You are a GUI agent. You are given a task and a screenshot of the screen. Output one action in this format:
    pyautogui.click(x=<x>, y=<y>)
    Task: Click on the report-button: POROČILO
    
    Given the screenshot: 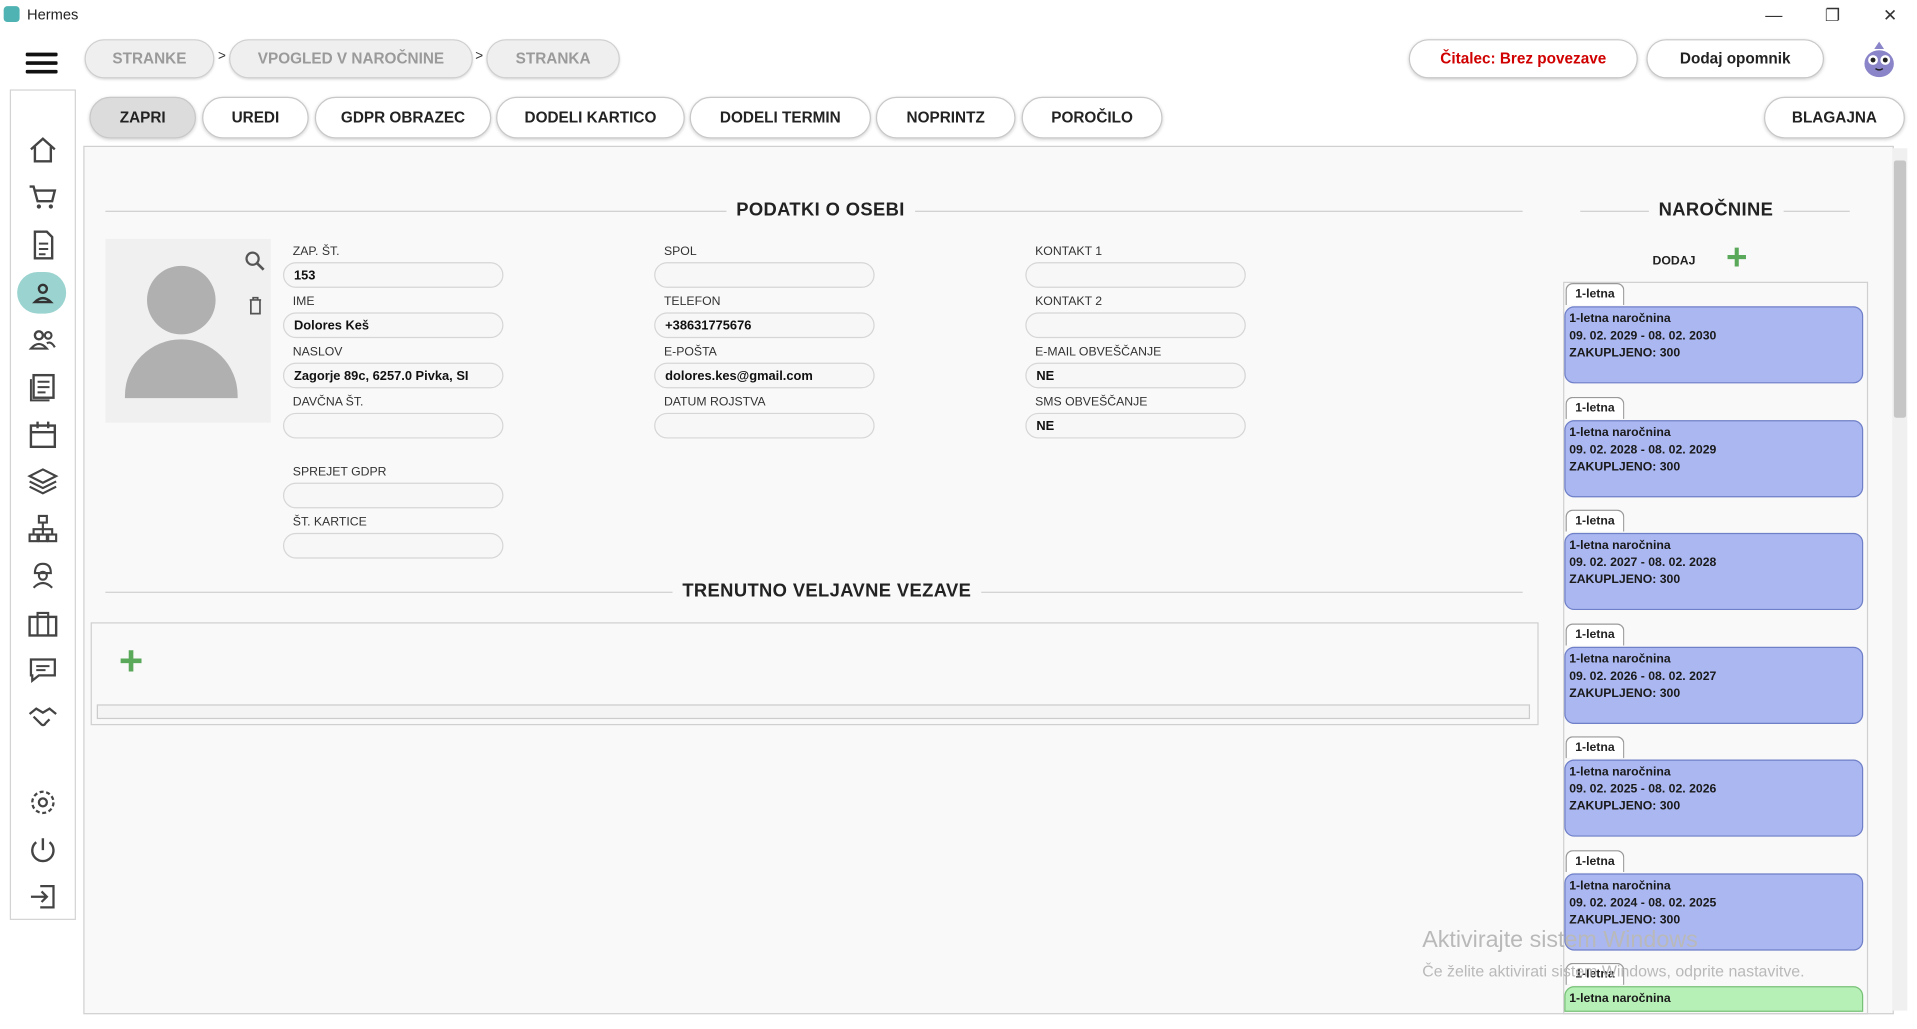 What is the action you would take?
    pyautogui.click(x=1092, y=117)
    